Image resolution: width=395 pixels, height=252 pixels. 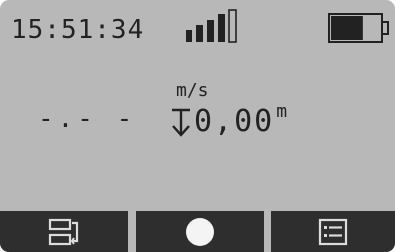 What do you see at coordinates (234, 121) in the screenshot?
I see `depth-value: 0,00` at bounding box center [234, 121].